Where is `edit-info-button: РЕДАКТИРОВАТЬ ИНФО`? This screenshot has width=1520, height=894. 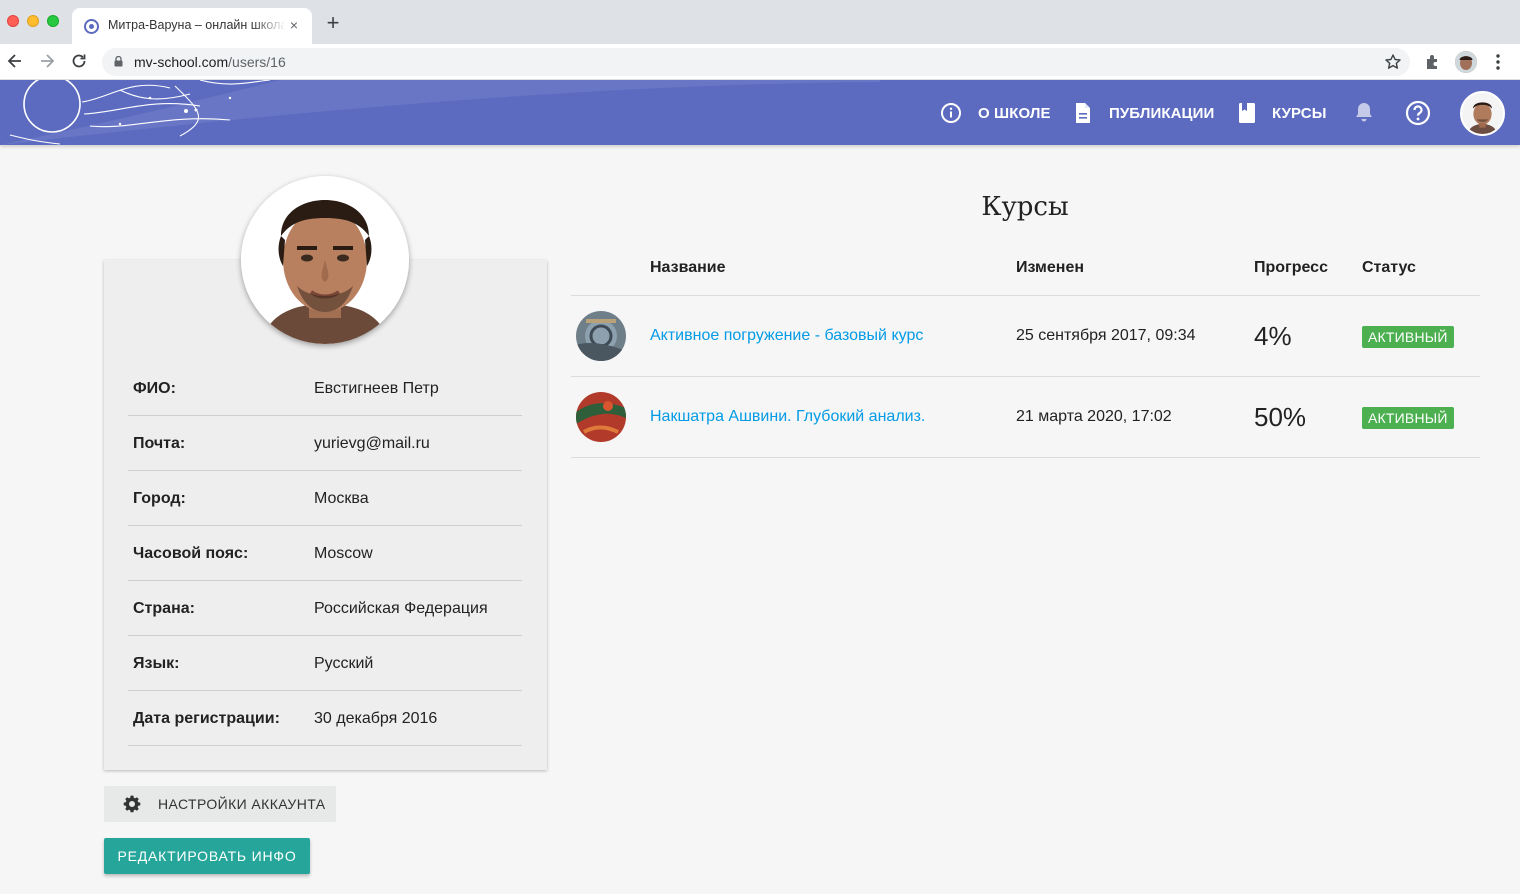
edit-info-button: РЕДАКТИРОВАТЬ ИНФО is located at coordinates (207, 856).